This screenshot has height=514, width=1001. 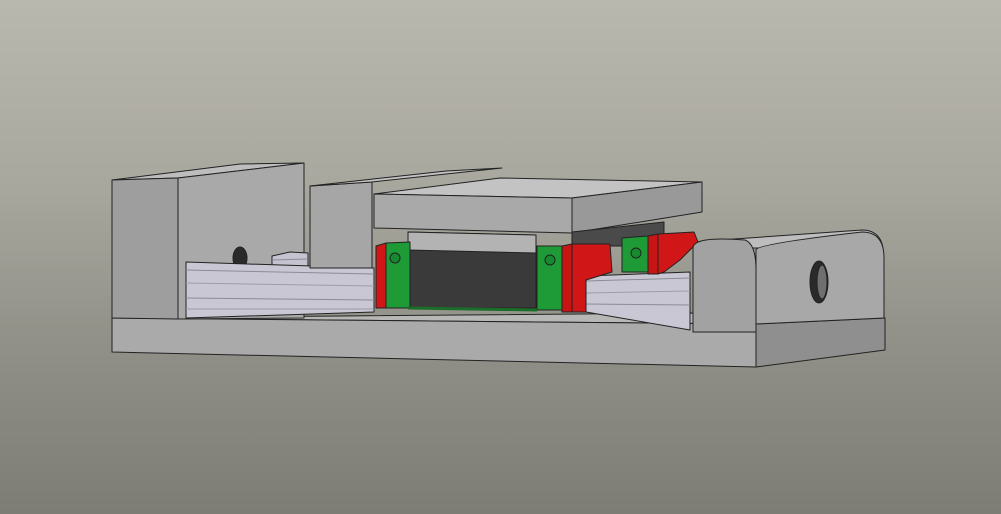 What do you see at coordinates (788, 281) in the screenshot?
I see `right-end-block` at bounding box center [788, 281].